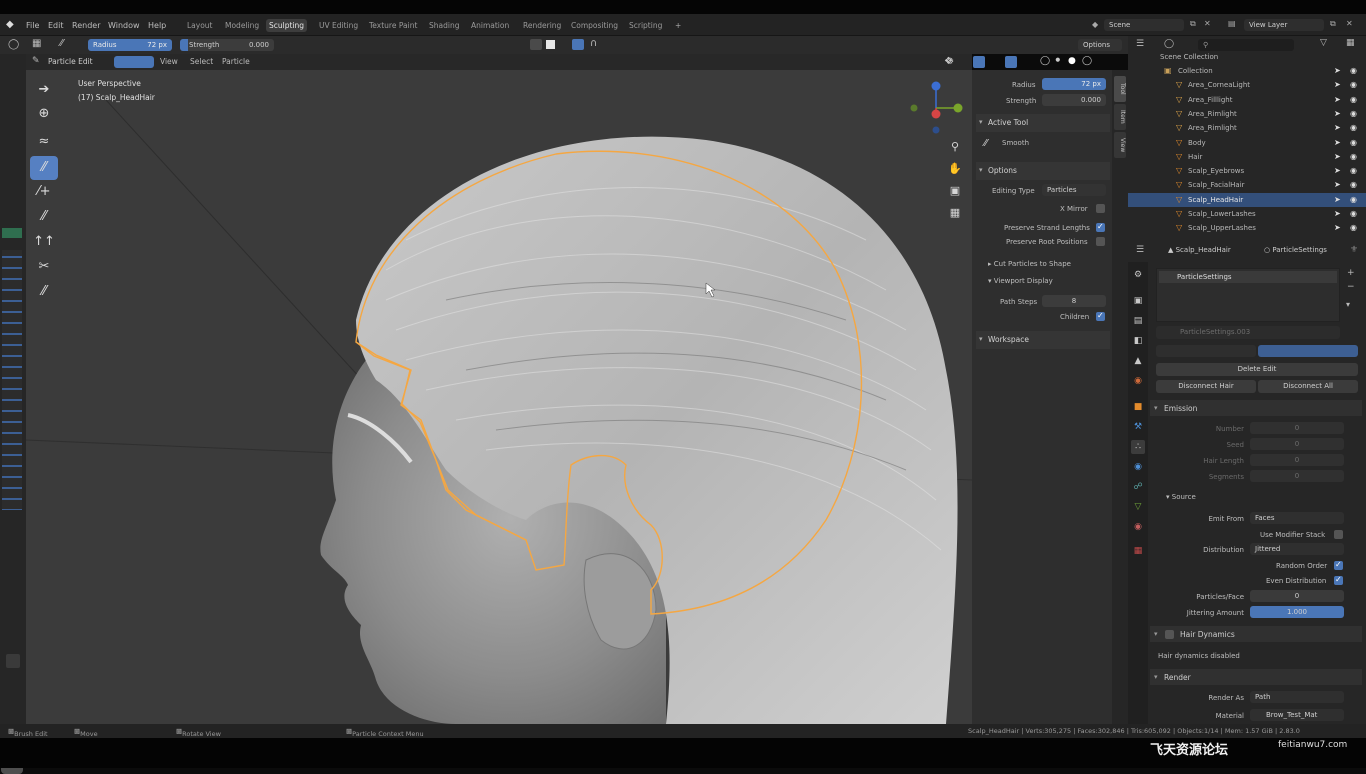  I want to click on pin-icon: ⚜, so click(1354, 250).